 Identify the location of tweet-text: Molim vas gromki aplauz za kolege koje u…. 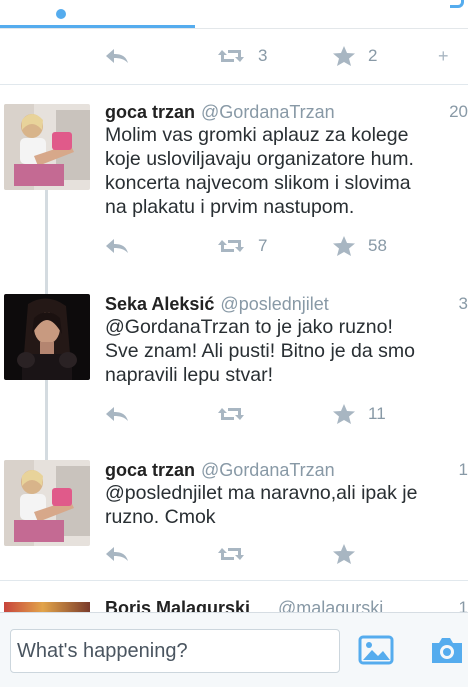
(259, 171).